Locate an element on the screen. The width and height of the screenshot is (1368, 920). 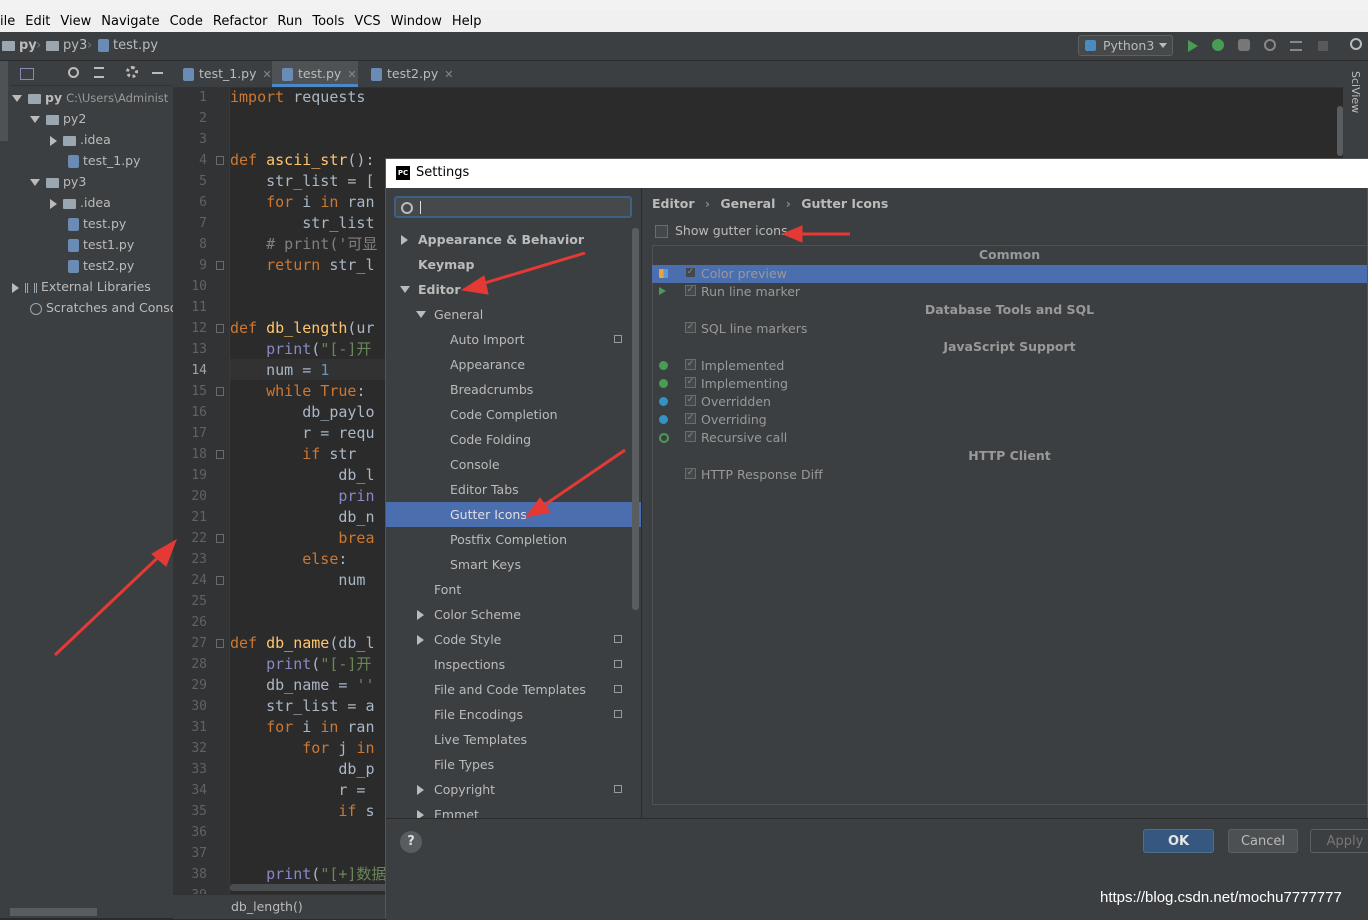
option-implemented: ✓ Implemented is located at coordinates (1009, 366).